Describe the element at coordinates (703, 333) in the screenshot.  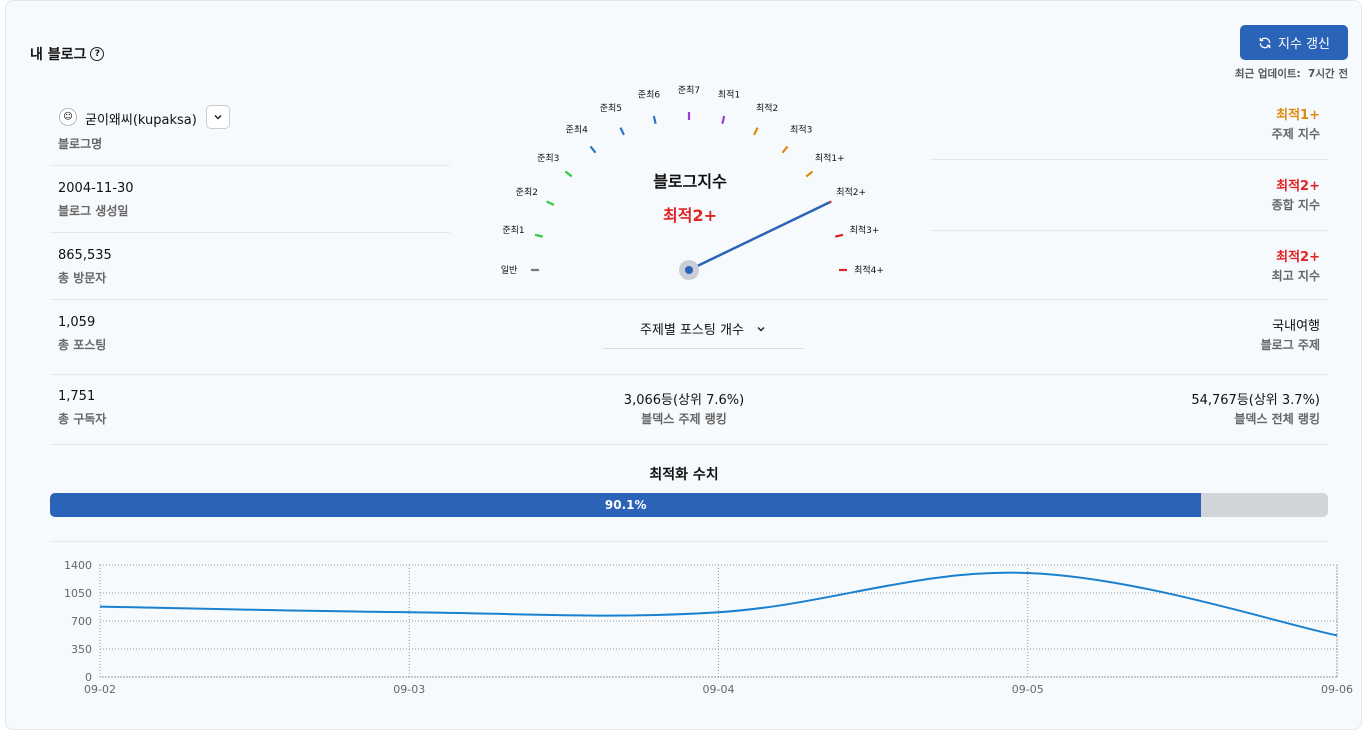
I see `topic-post-count-select: 주제별 포스팅 개수` at that location.